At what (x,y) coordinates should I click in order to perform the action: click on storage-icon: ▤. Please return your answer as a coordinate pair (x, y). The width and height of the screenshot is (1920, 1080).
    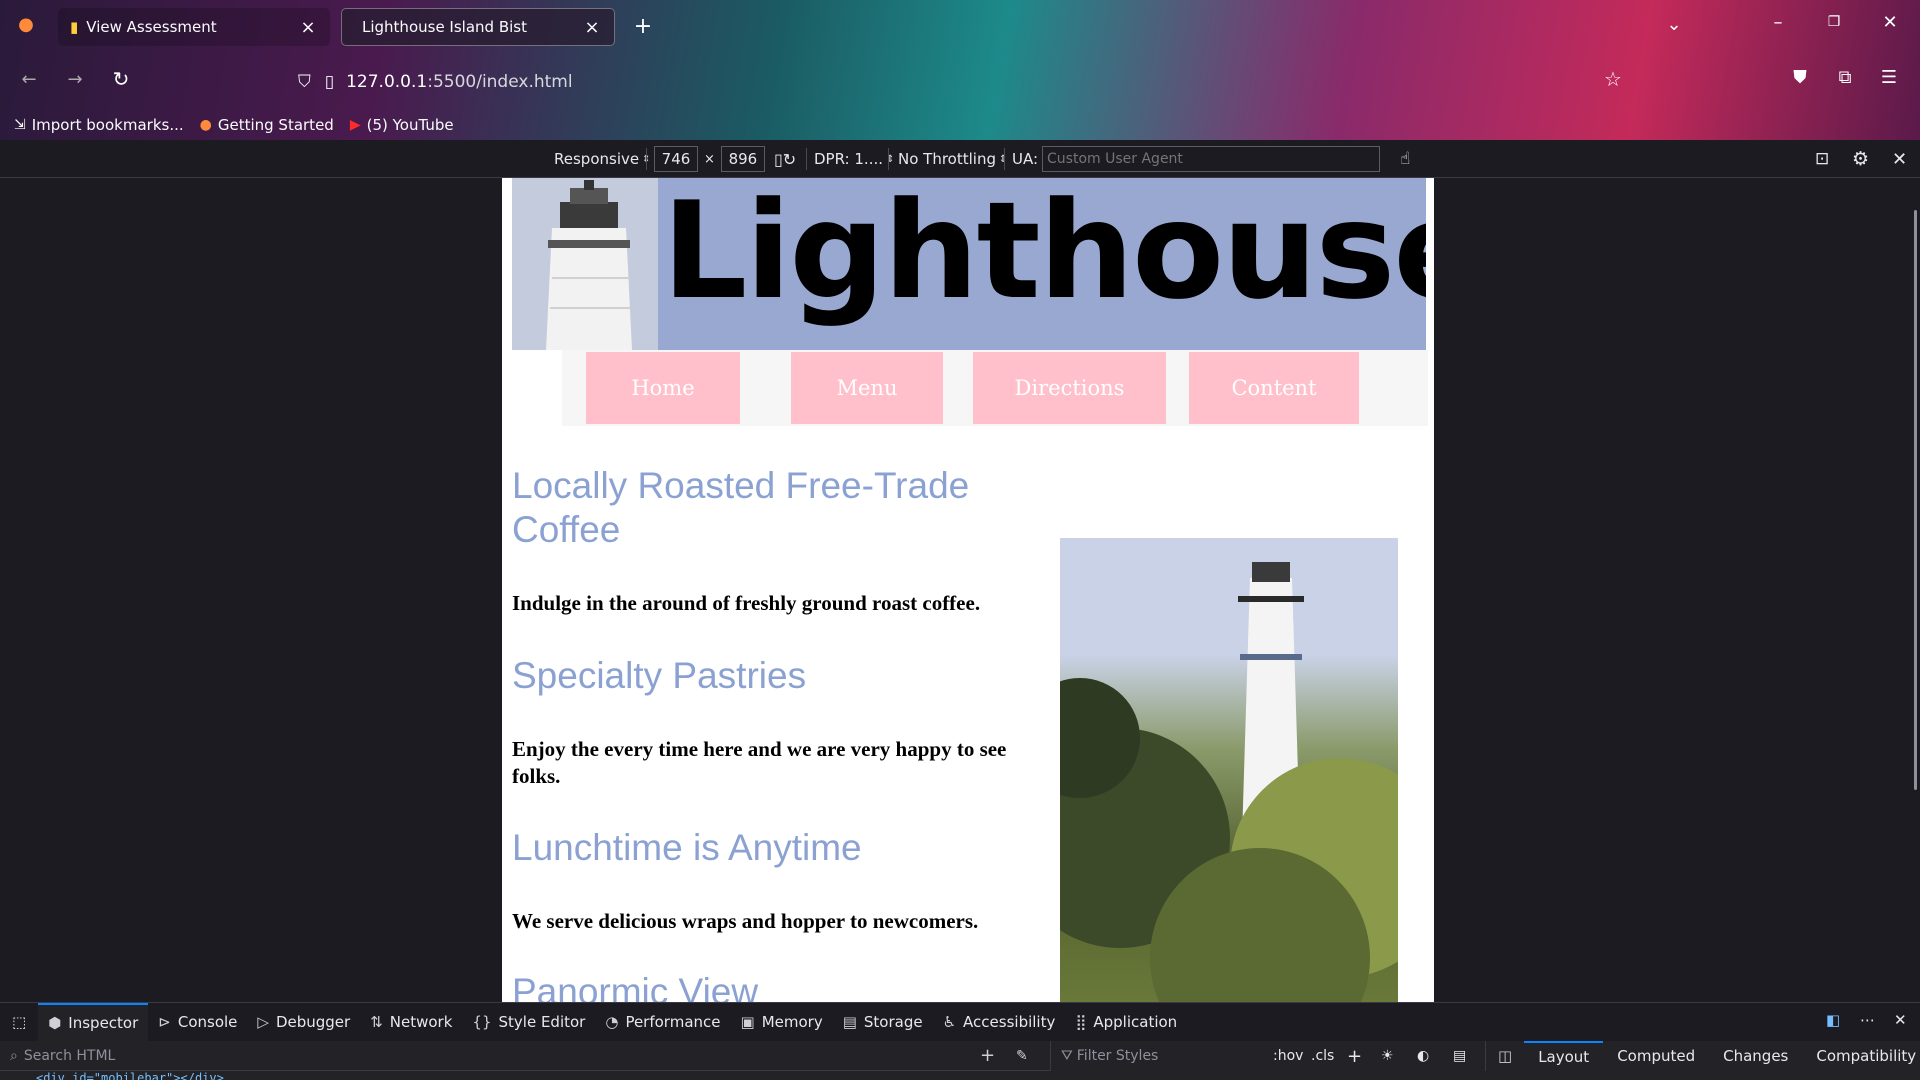
    Looking at the image, I should click on (849, 1022).